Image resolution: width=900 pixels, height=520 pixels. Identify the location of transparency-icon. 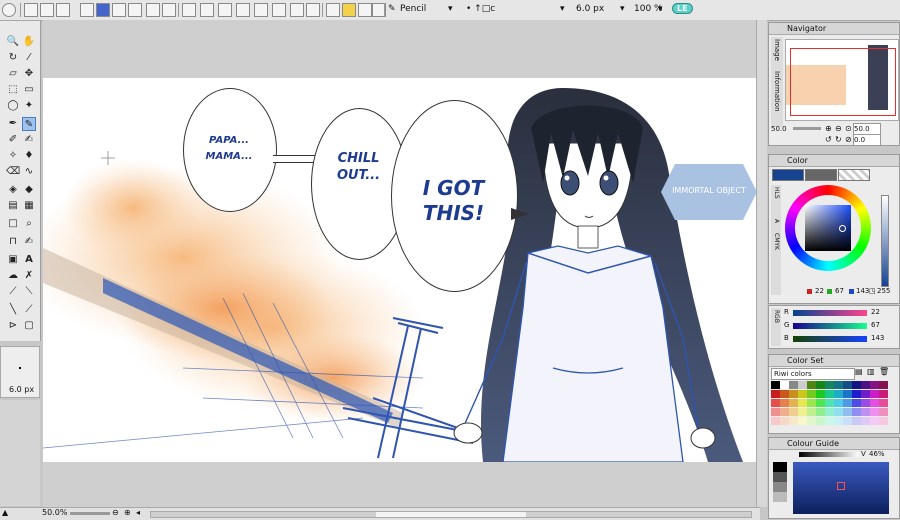
(119, 10).